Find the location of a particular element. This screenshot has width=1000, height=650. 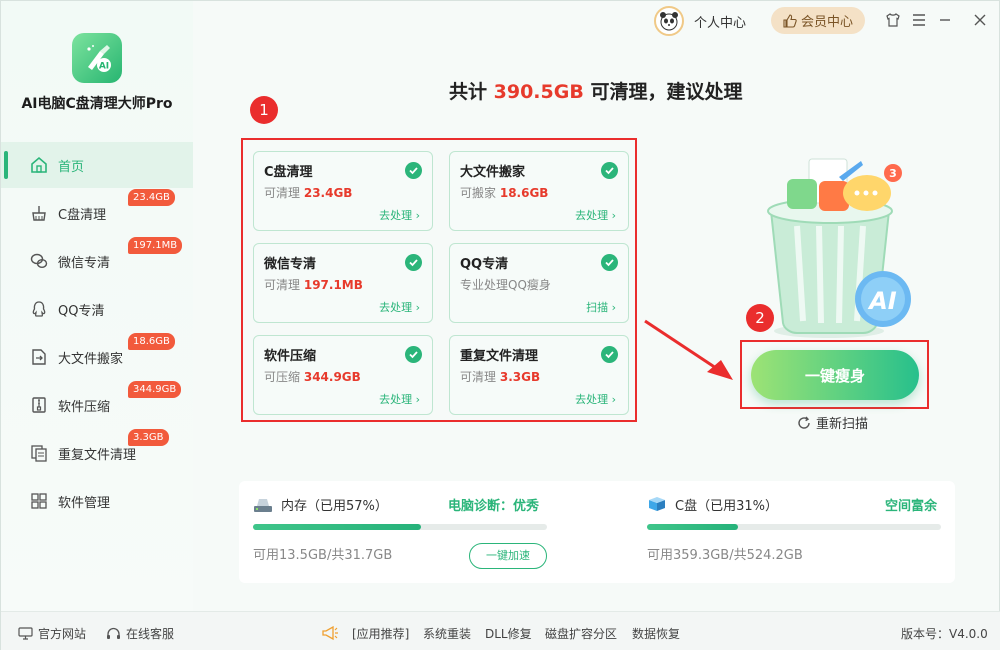

avatar is located at coordinates (669, 21).